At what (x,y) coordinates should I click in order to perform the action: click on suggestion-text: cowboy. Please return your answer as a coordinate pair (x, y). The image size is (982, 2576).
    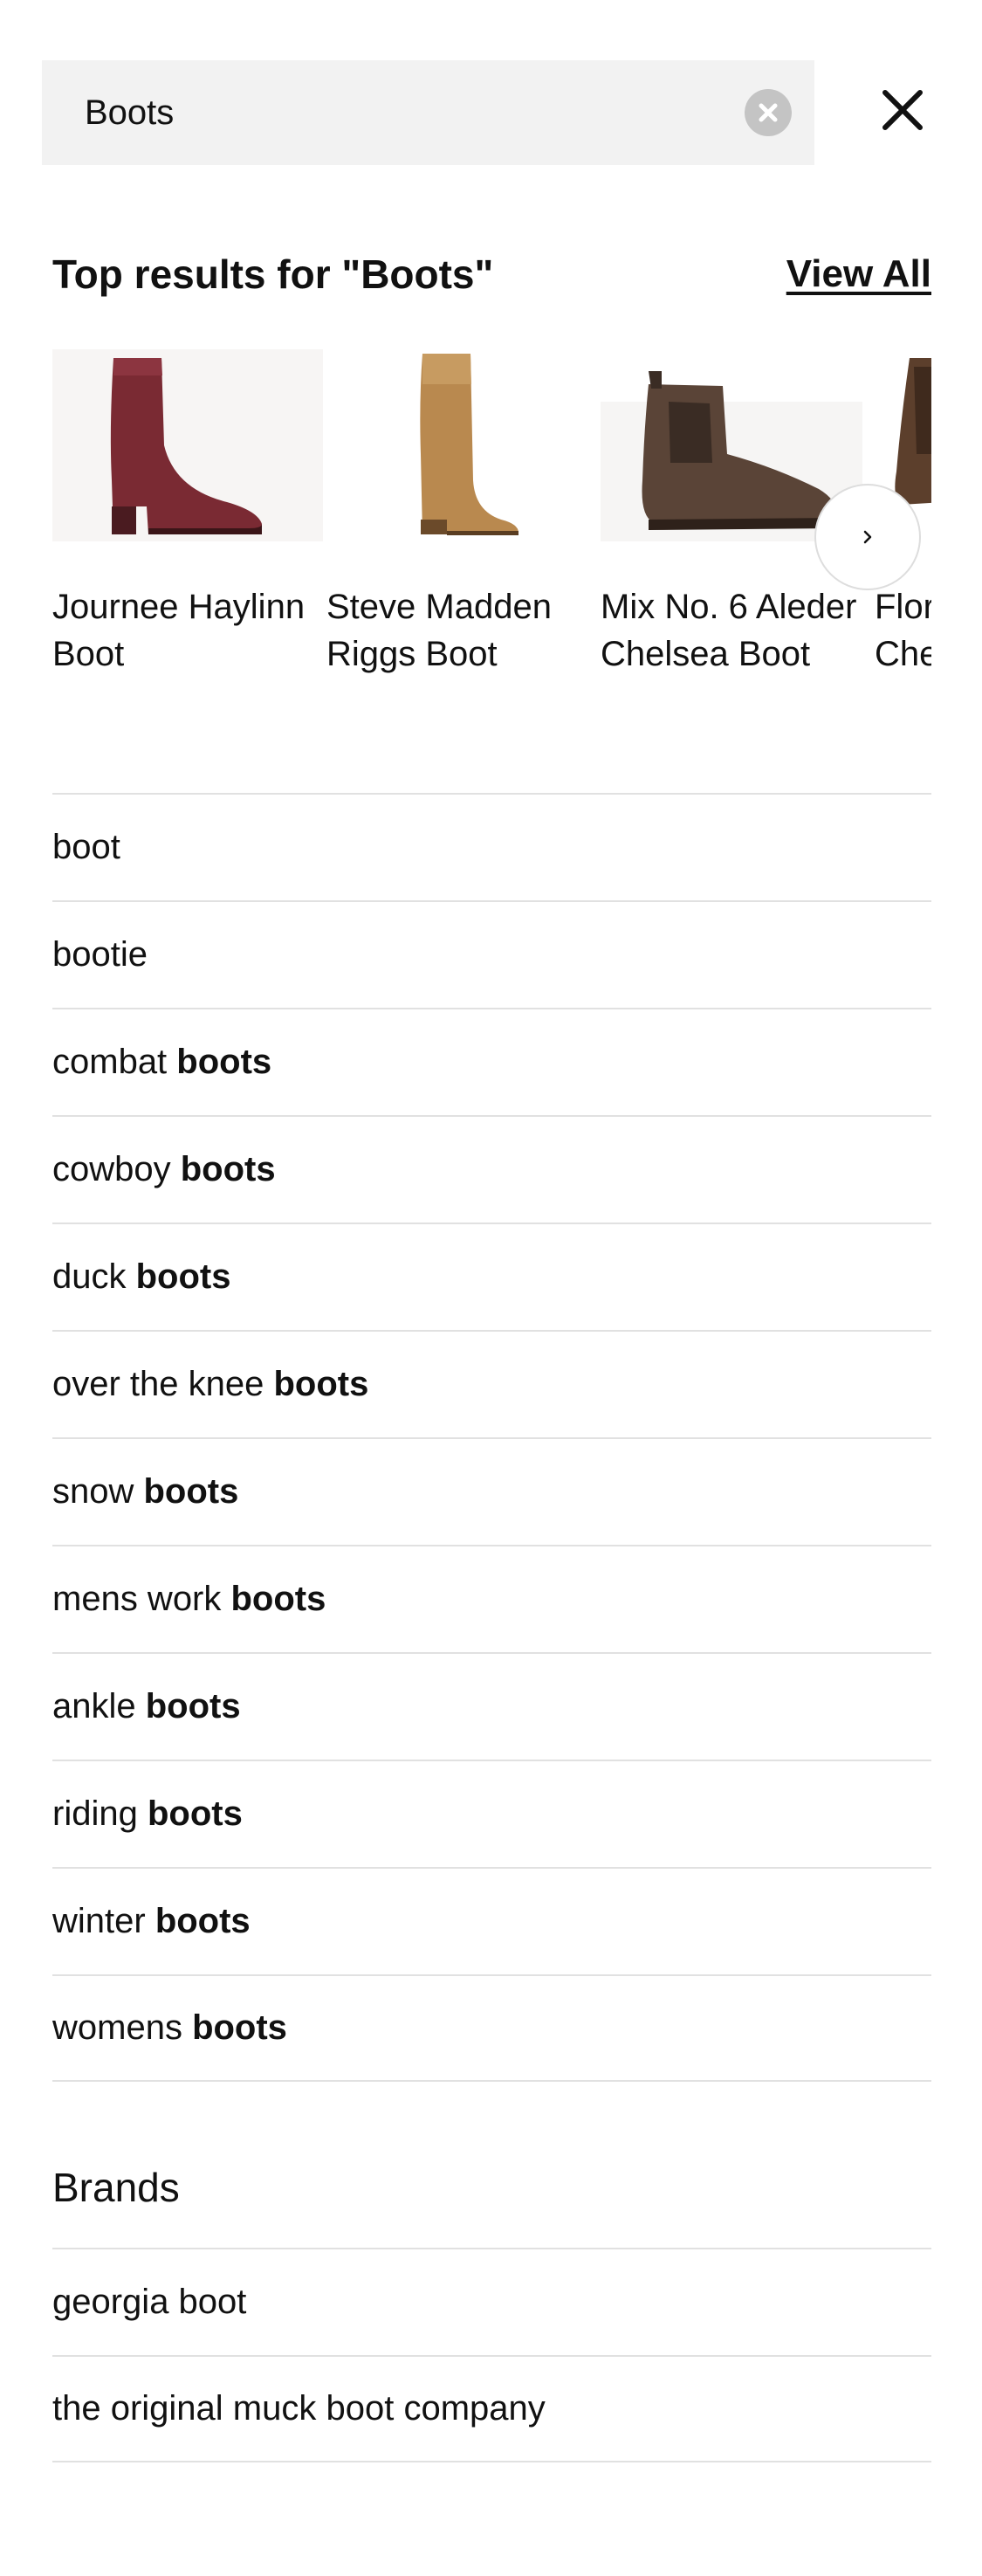
    Looking at the image, I should click on (116, 1169).